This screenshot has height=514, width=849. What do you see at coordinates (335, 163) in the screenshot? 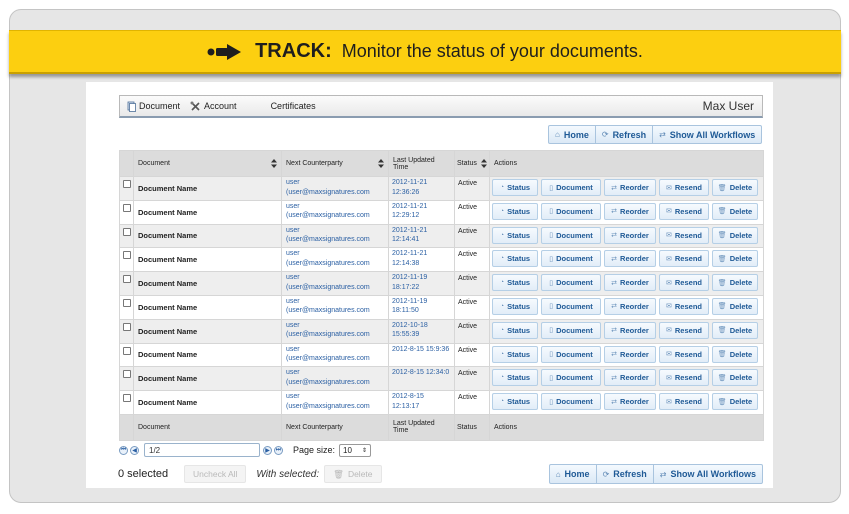
I see `header-counterparty: Next Counterparty` at bounding box center [335, 163].